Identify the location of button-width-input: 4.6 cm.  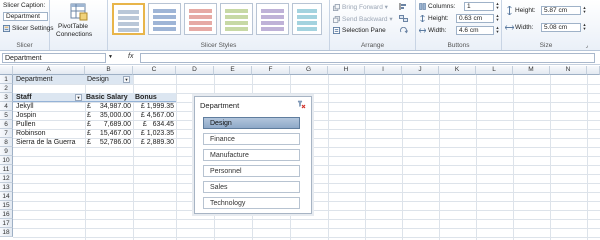
(475, 30).